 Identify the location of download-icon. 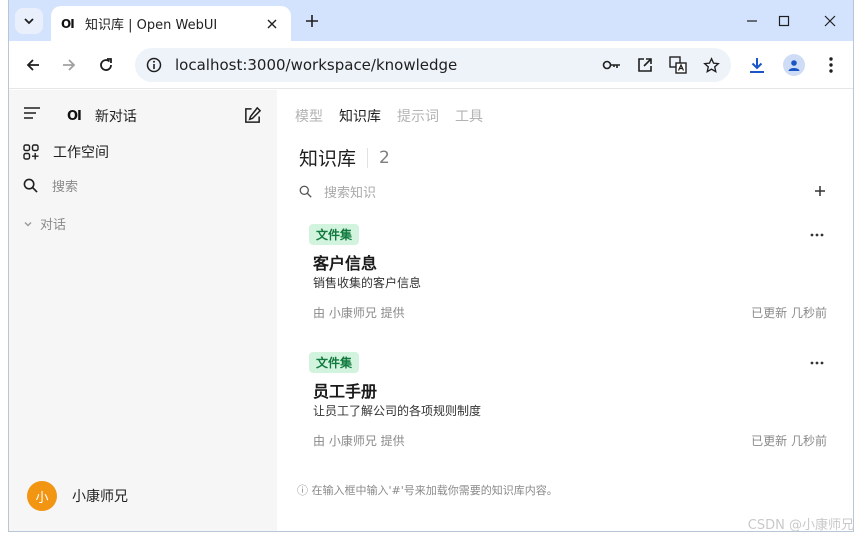
(757, 65).